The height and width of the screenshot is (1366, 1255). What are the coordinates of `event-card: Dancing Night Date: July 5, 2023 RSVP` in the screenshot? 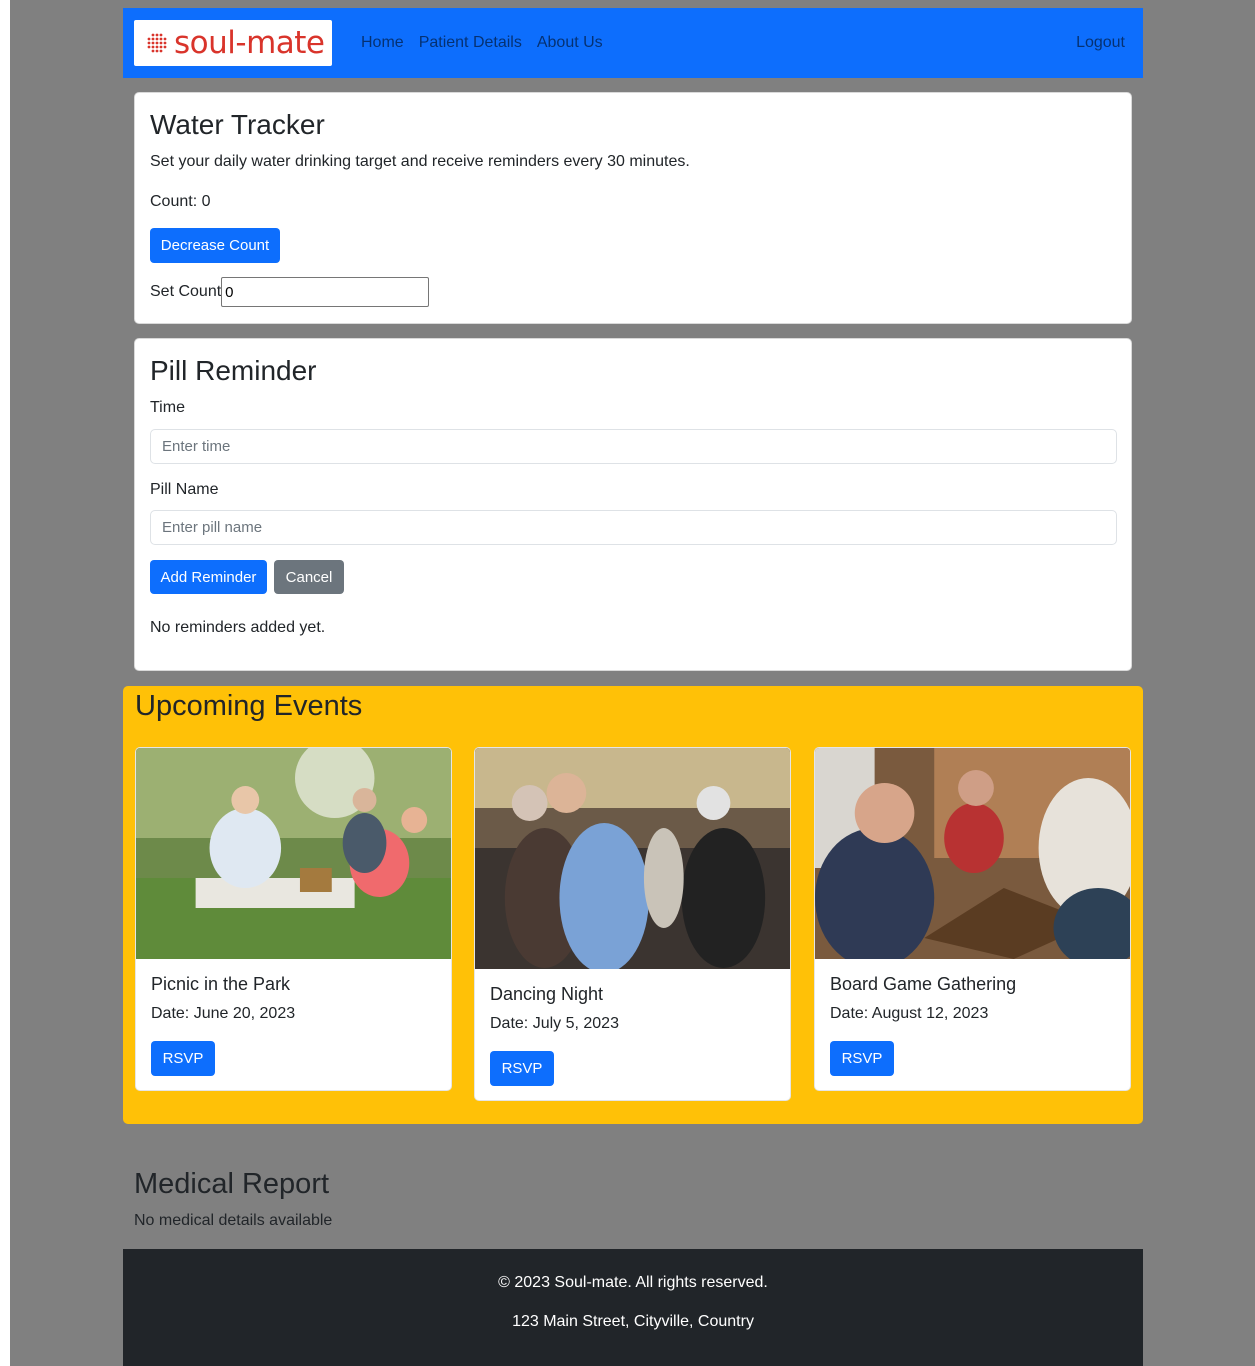 It's located at (632, 924).